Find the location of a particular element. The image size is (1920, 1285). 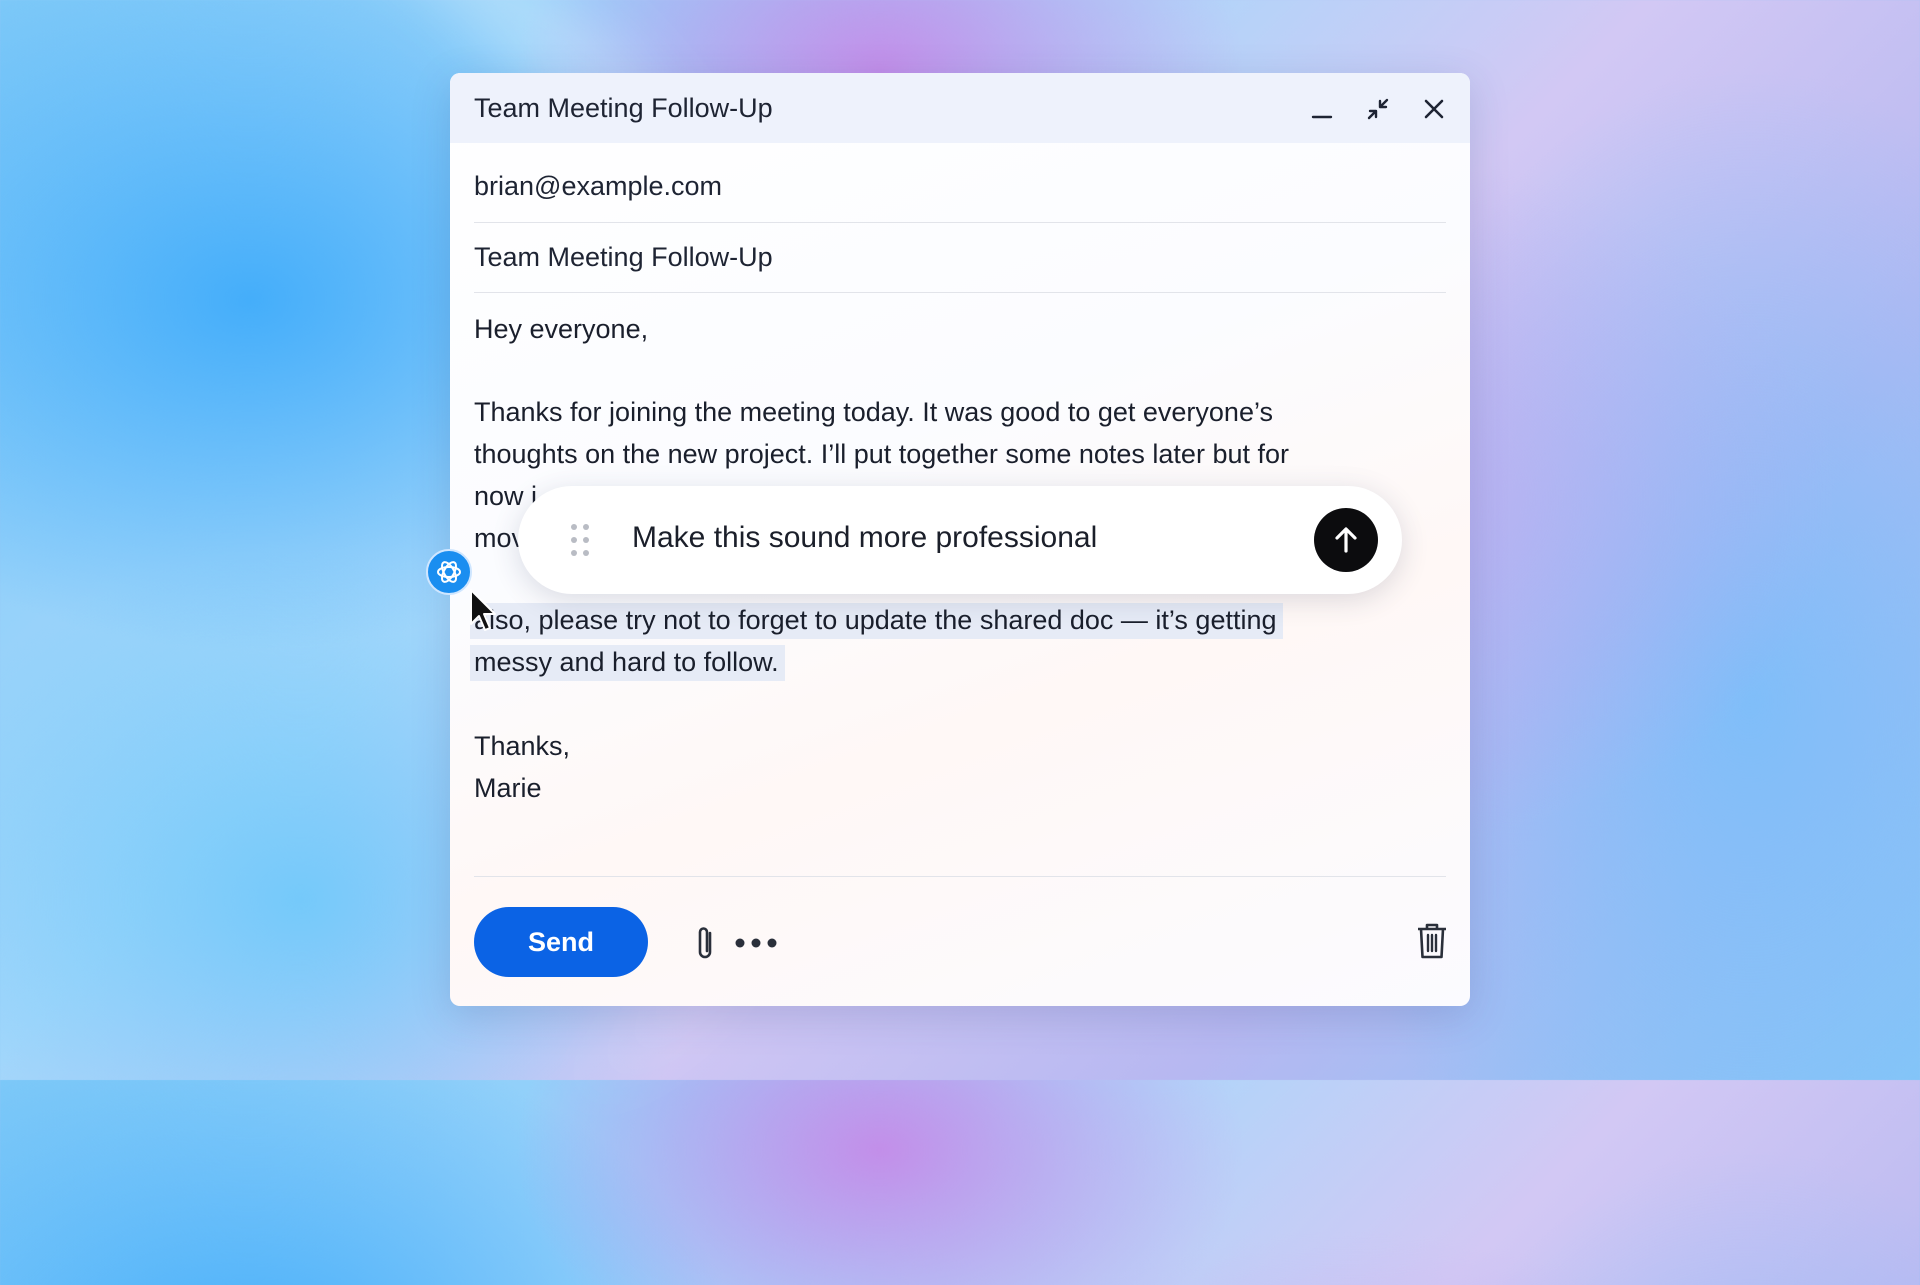

mouse-pointer-icon is located at coordinates (483, 610).